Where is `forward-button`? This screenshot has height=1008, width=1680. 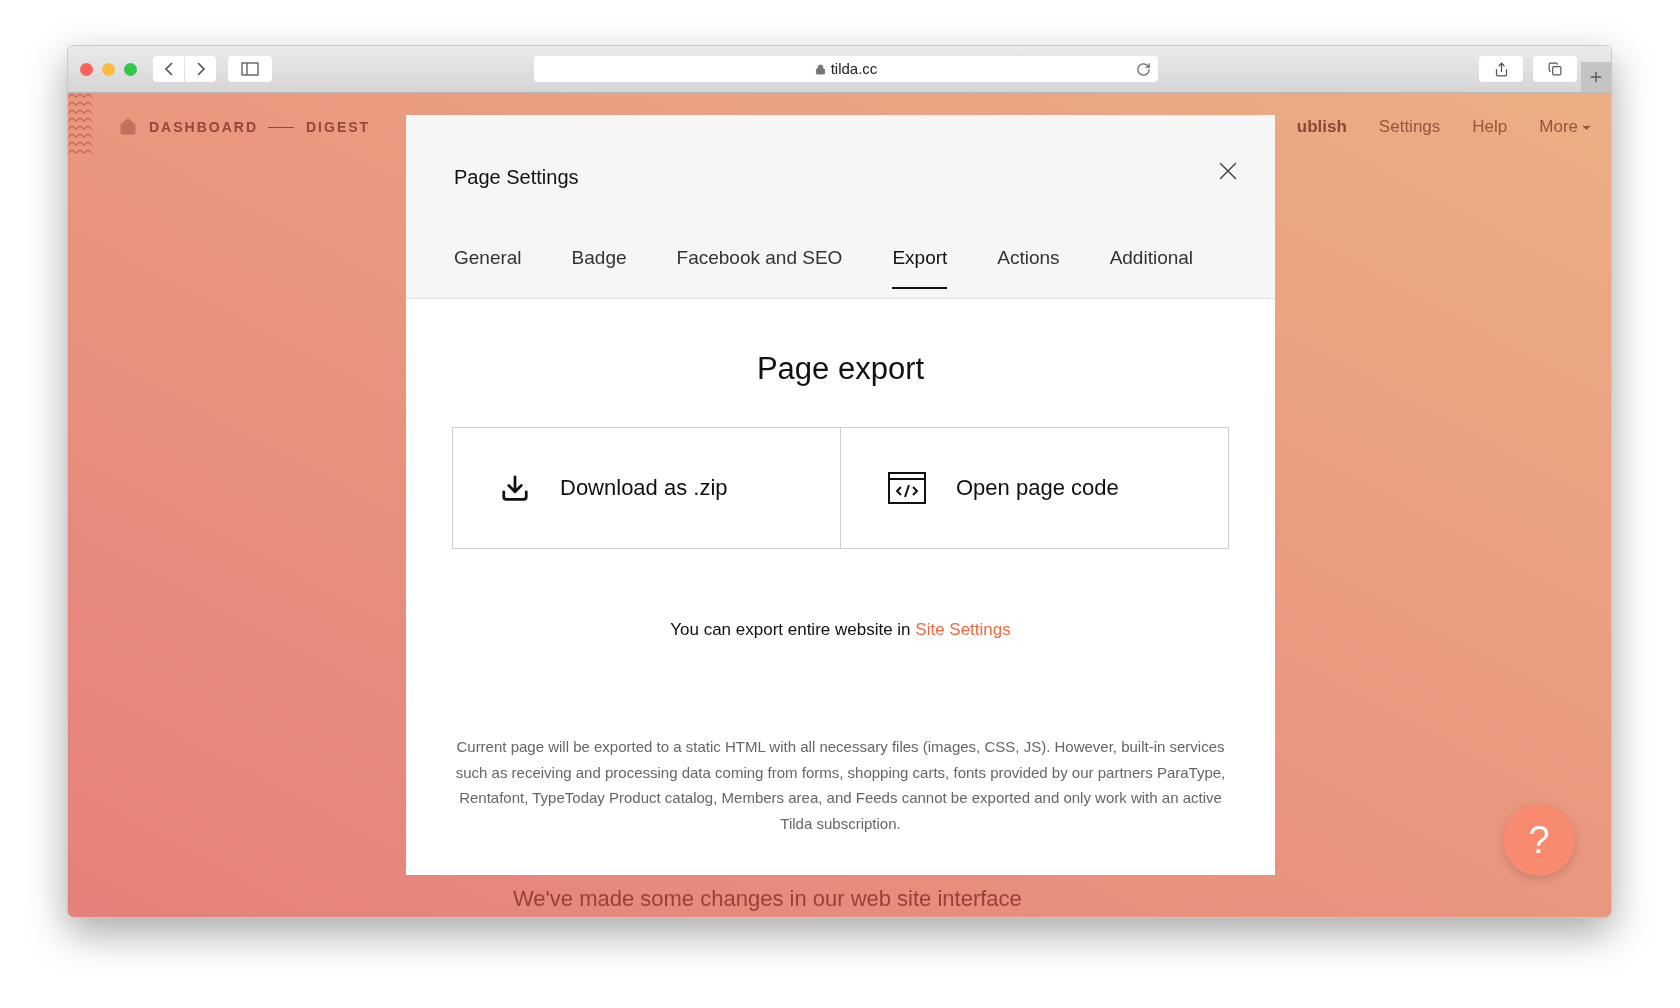 forward-button is located at coordinates (200, 69).